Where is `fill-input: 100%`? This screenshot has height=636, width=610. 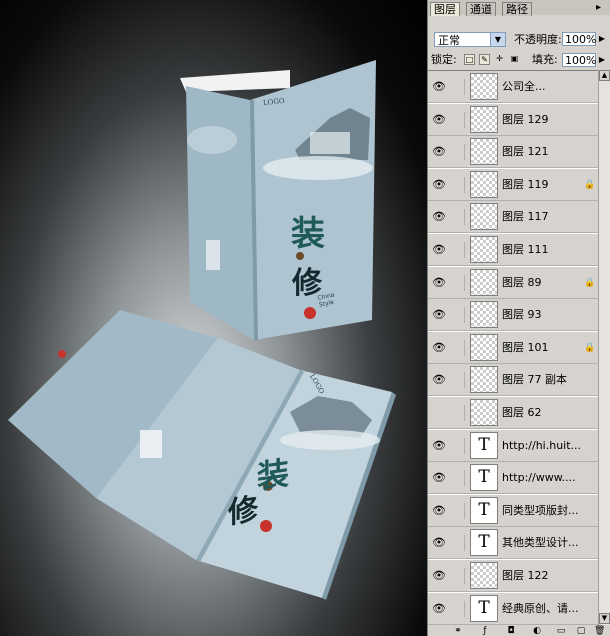 fill-input: 100% is located at coordinates (579, 60).